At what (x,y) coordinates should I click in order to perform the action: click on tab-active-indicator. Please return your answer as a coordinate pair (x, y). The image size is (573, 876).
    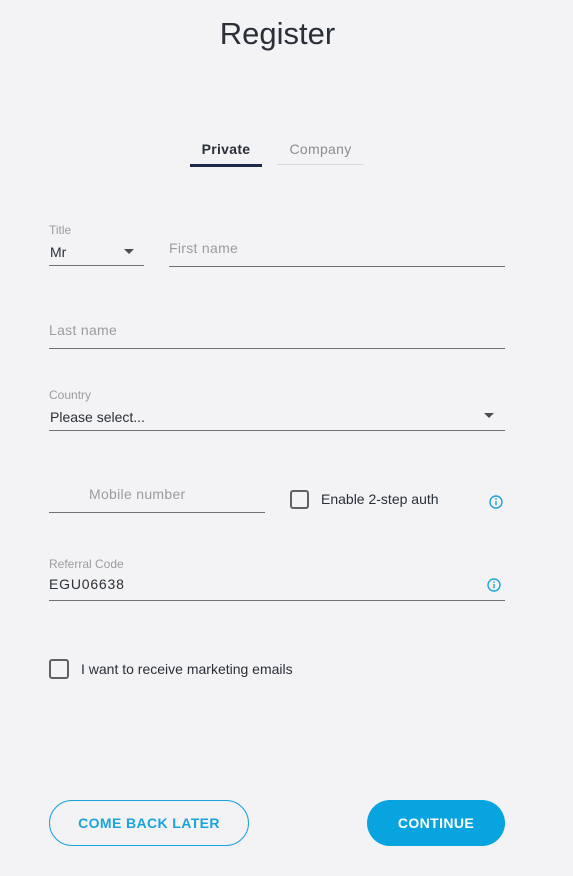
    Looking at the image, I should click on (226, 165).